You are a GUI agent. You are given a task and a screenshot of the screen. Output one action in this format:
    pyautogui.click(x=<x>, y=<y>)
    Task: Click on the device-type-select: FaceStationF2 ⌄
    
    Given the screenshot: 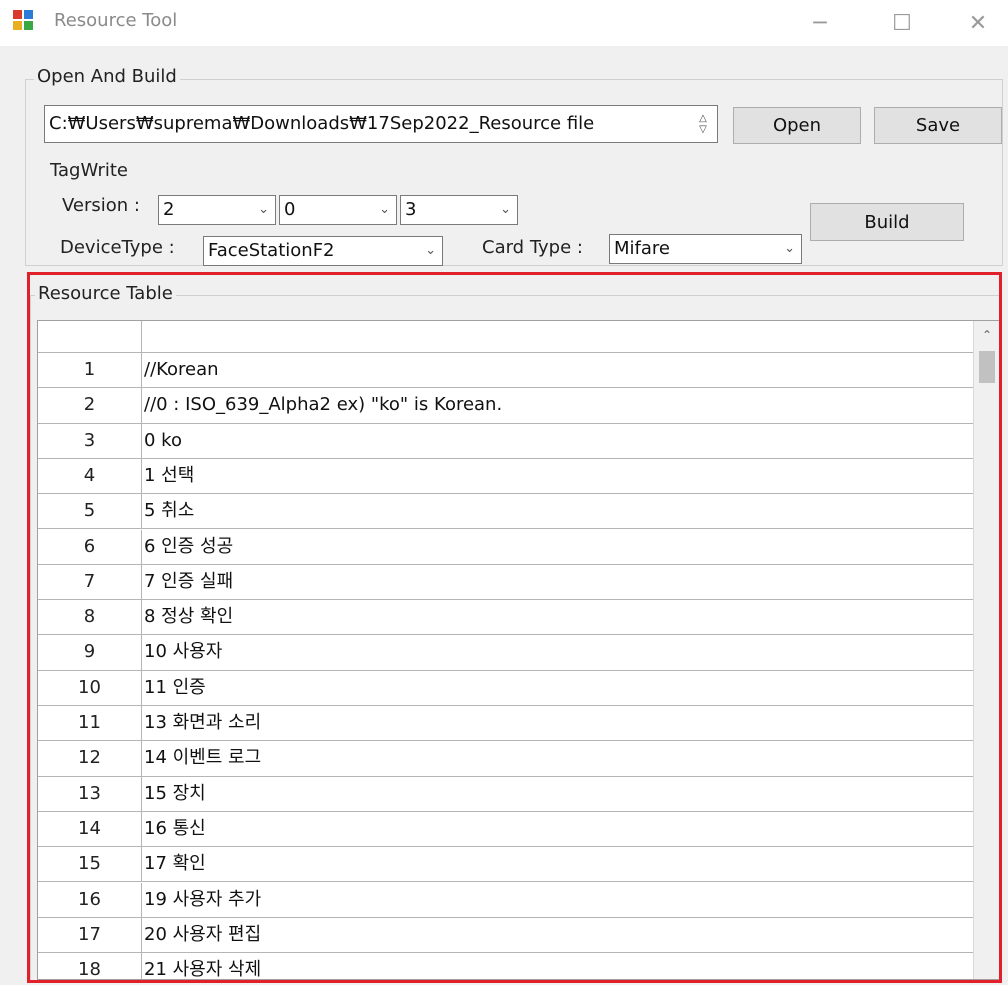 What is the action you would take?
    pyautogui.click(x=323, y=251)
    